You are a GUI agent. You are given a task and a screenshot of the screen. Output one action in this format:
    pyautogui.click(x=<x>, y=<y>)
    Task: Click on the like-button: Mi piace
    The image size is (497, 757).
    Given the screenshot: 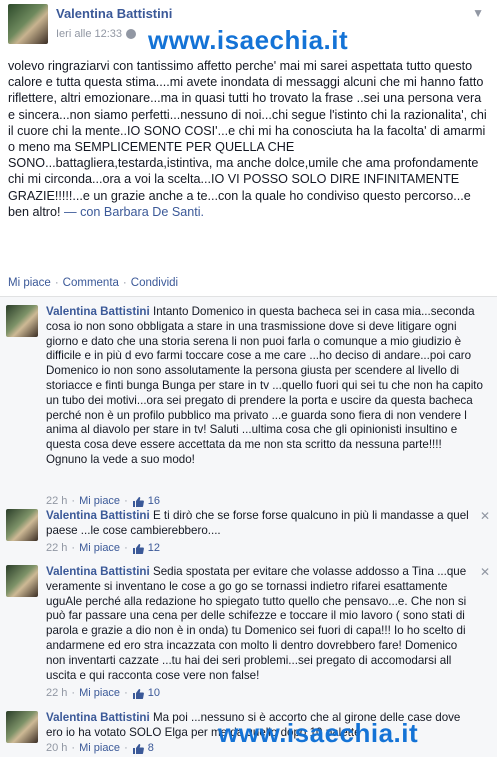 What is the action you would take?
    pyautogui.click(x=29, y=283)
    